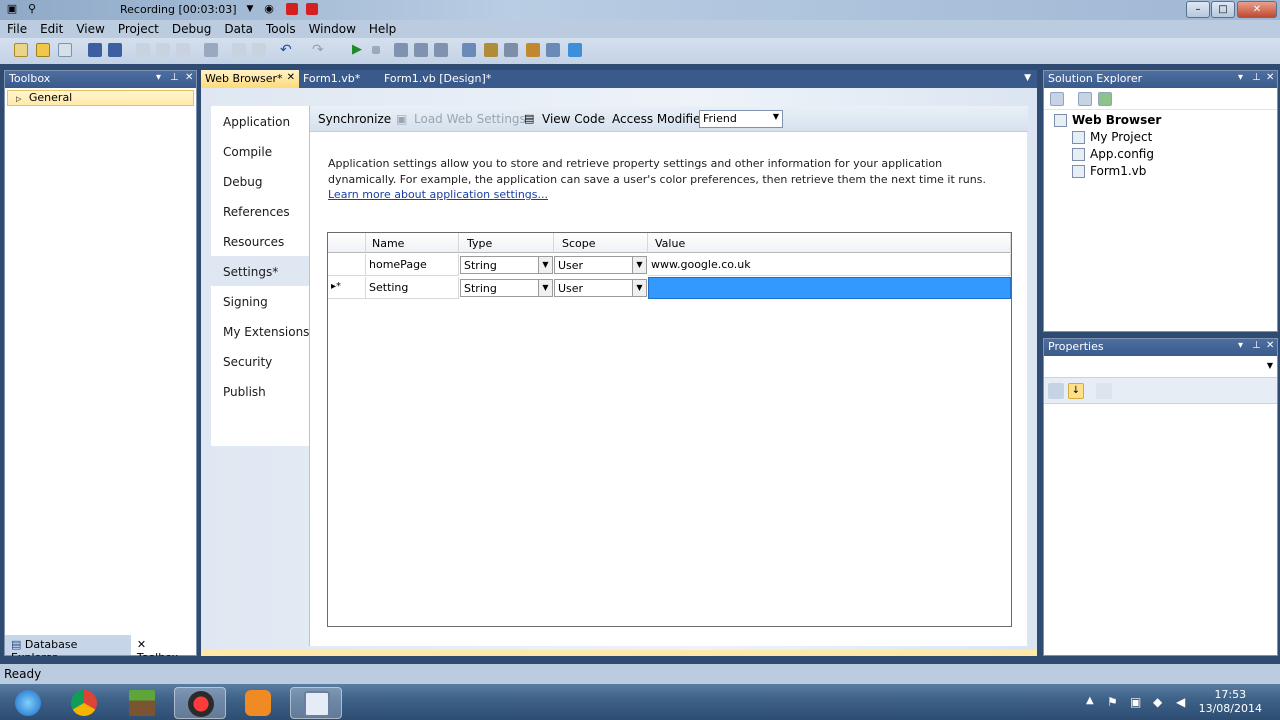  What do you see at coordinates (261, 181) in the screenshot?
I see `nav-debug: Debug` at bounding box center [261, 181].